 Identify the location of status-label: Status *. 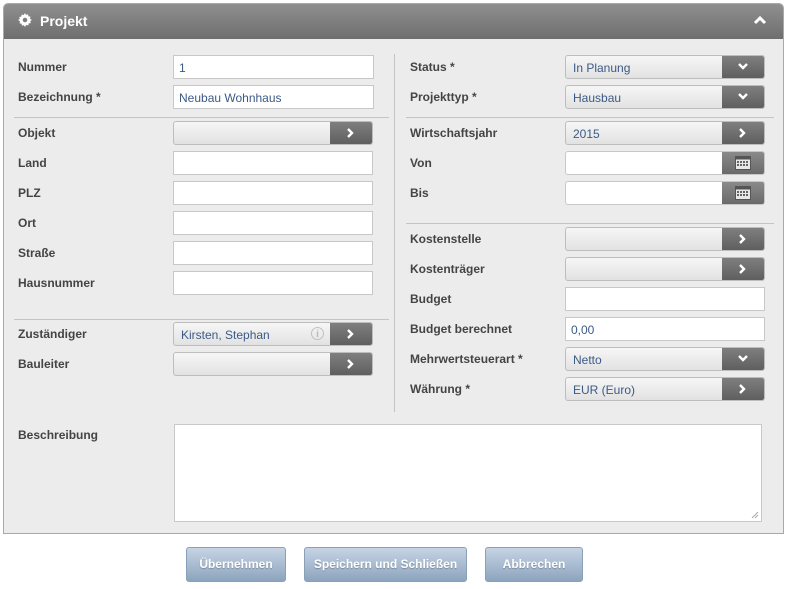
(432, 67).